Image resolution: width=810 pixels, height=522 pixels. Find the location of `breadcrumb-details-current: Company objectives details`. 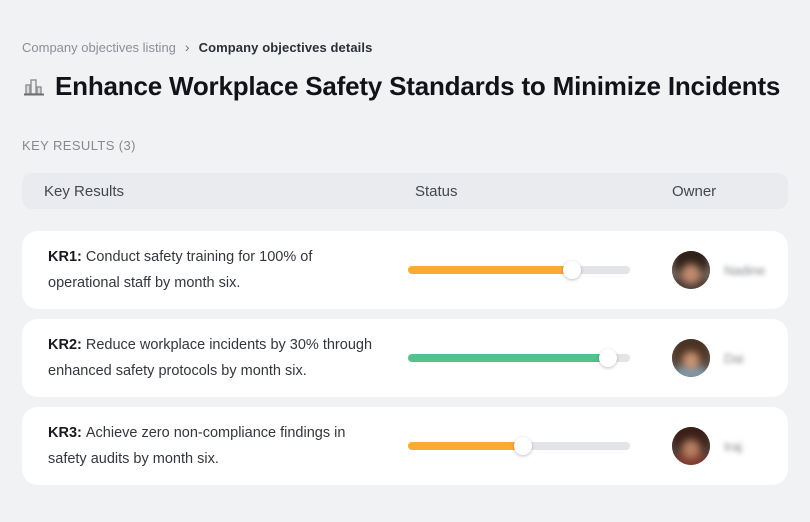

breadcrumb-details-current: Company objectives details is located at coordinates (285, 47).